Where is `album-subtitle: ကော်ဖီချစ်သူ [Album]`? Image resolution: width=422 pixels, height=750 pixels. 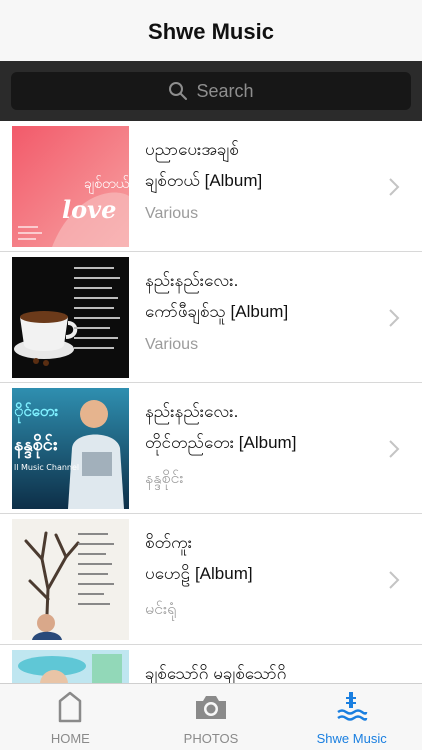
album-subtitle: ကော်ဖီချစ်သူ [Album] is located at coordinates (217, 311).